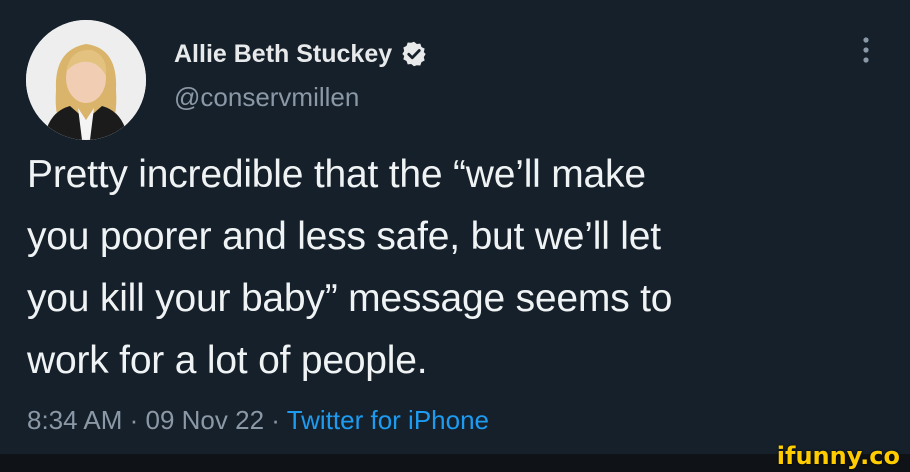  What do you see at coordinates (344, 236) in the screenshot?
I see `tweet-text-line: you poorer and less safe, but we’ll let` at bounding box center [344, 236].